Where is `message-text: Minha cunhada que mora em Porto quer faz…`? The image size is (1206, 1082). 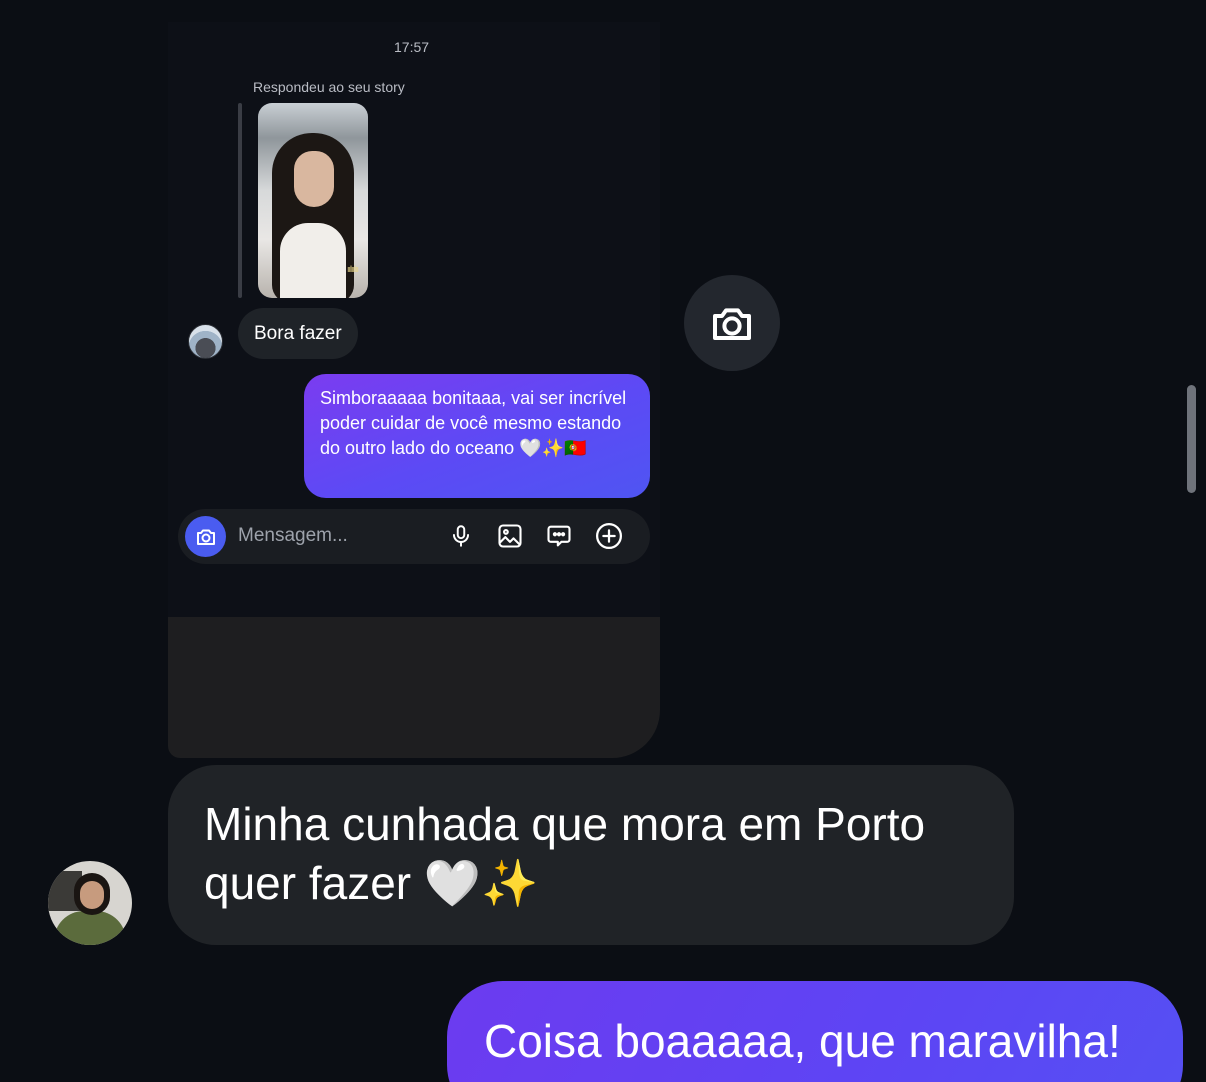 message-text: Minha cunhada que mora em Porto quer faz… is located at coordinates (565, 853).